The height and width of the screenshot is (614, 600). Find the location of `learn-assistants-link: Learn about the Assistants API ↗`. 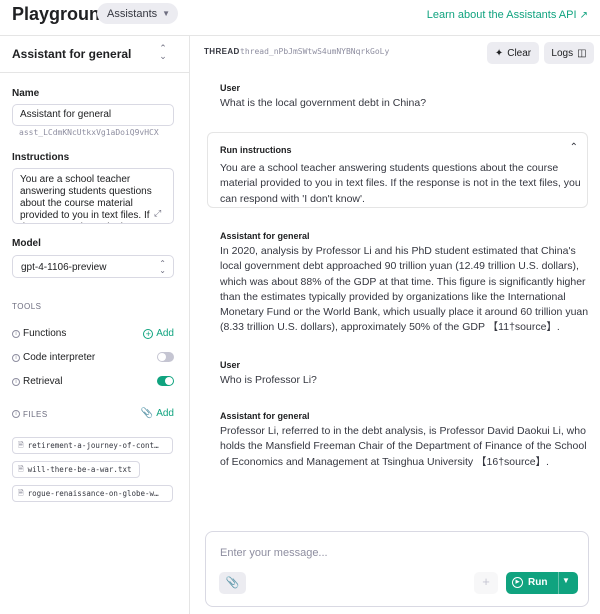

learn-assistants-link: Learn about the Assistants API ↗ is located at coordinates (507, 15).